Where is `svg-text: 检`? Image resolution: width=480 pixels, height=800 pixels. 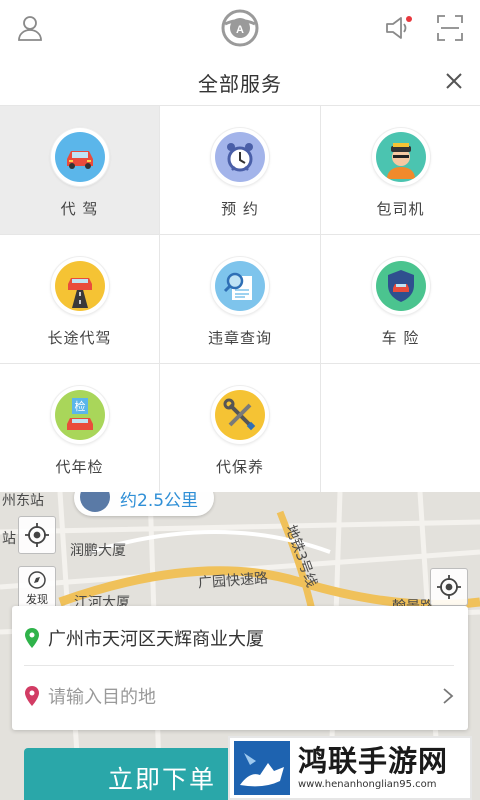 svg-text: 检 is located at coordinates (79, 406).